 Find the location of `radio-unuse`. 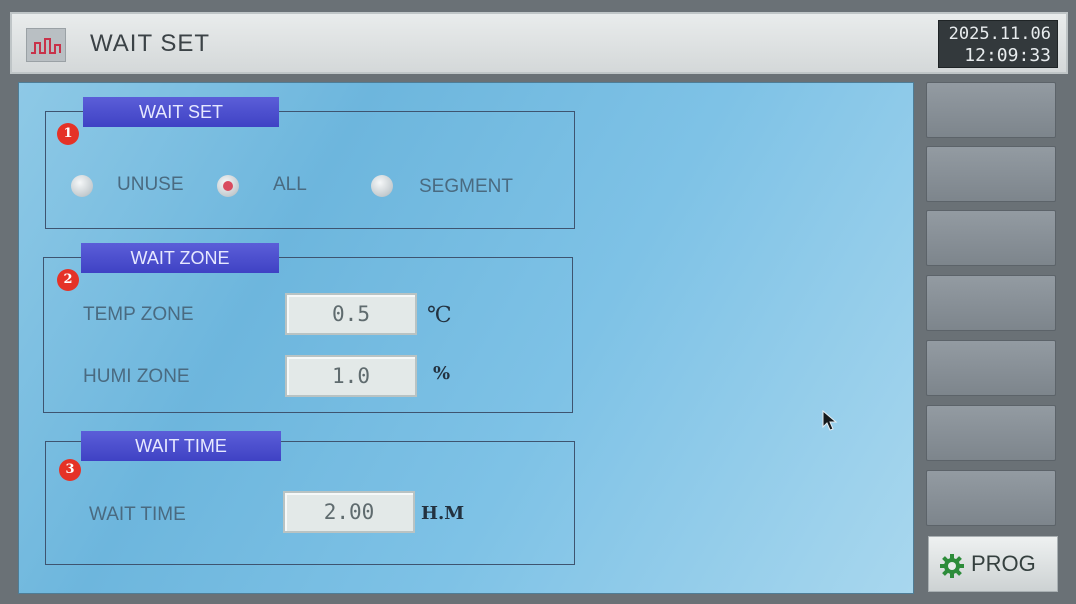

radio-unuse is located at coordinates (82, 186).